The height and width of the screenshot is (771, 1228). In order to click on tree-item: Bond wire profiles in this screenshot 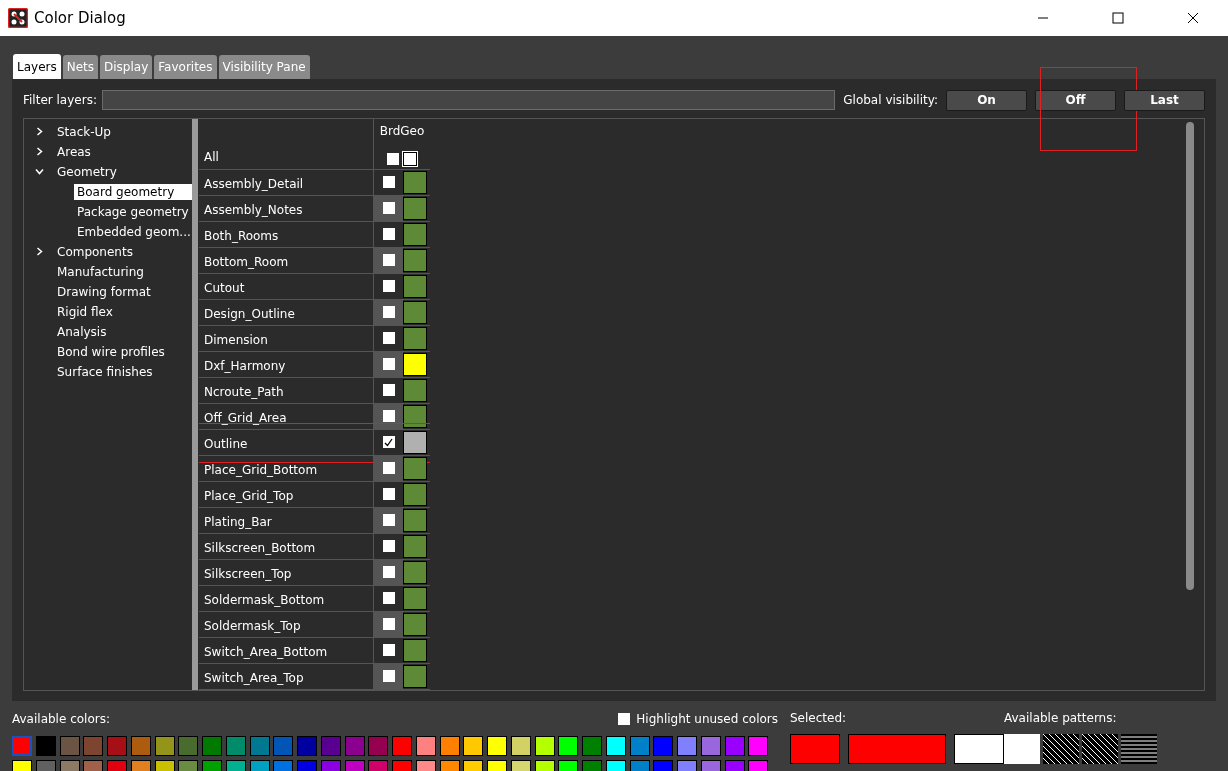, I will do `click(111, 351)`.